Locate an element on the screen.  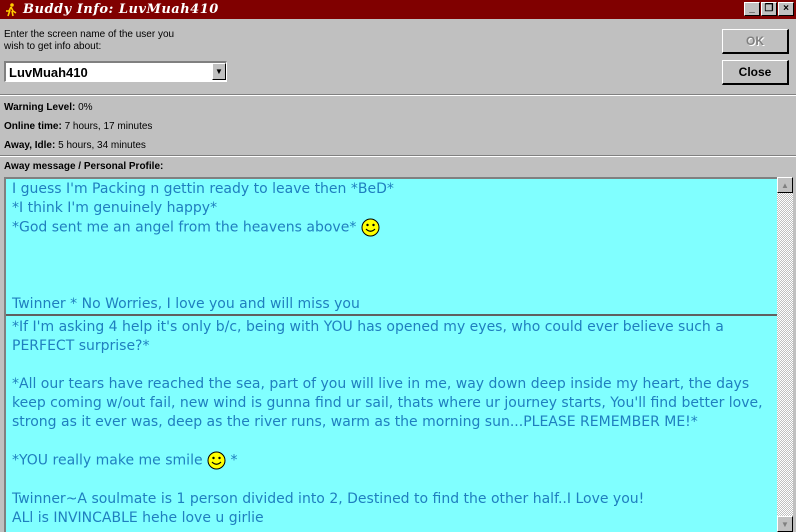
close-icon: × is located at coordinates (786, 8).